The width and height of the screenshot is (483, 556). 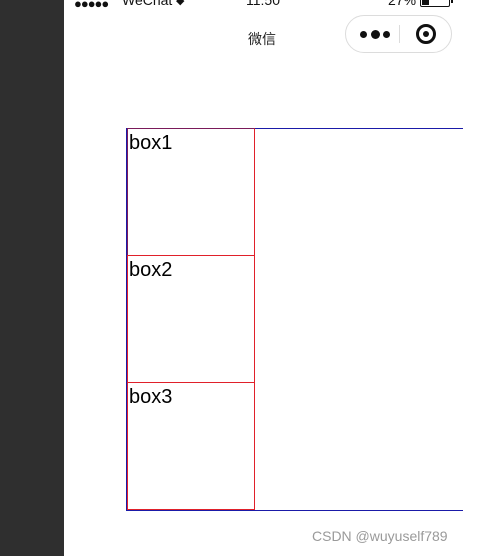 I want to click on status-bar: ●●●●● WeChat ◆ 11:50 27%, so click(x=263, y=5).